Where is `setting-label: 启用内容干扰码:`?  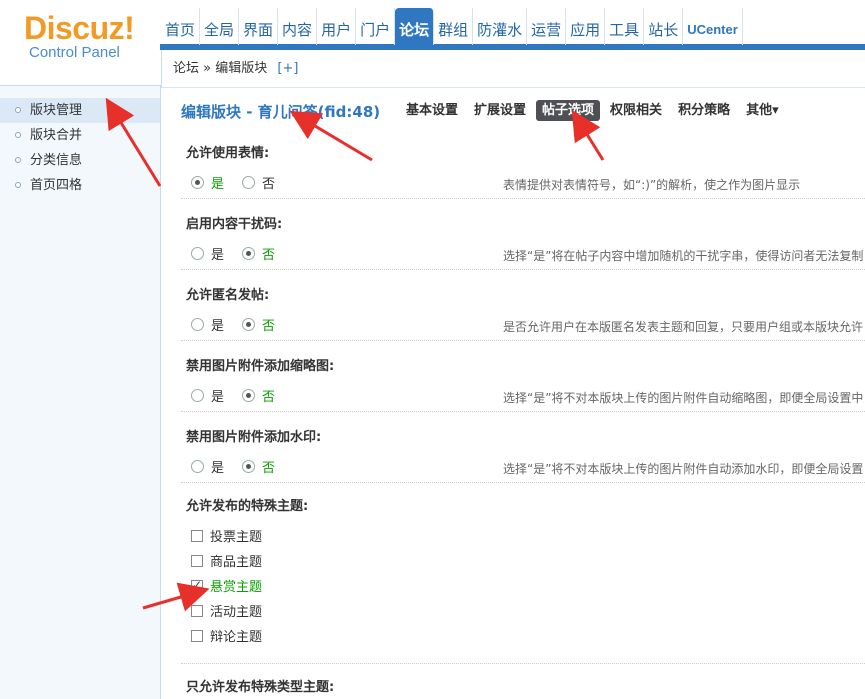 setting-label: 启用内容干扰码: is located at coordinates (234, 224).